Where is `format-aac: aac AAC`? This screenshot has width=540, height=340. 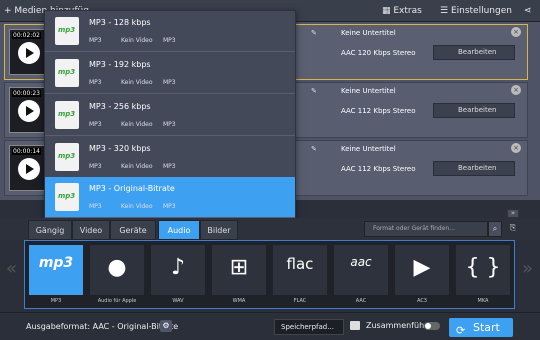 format-aac: aac AAC is located at coordinates (361, 276).